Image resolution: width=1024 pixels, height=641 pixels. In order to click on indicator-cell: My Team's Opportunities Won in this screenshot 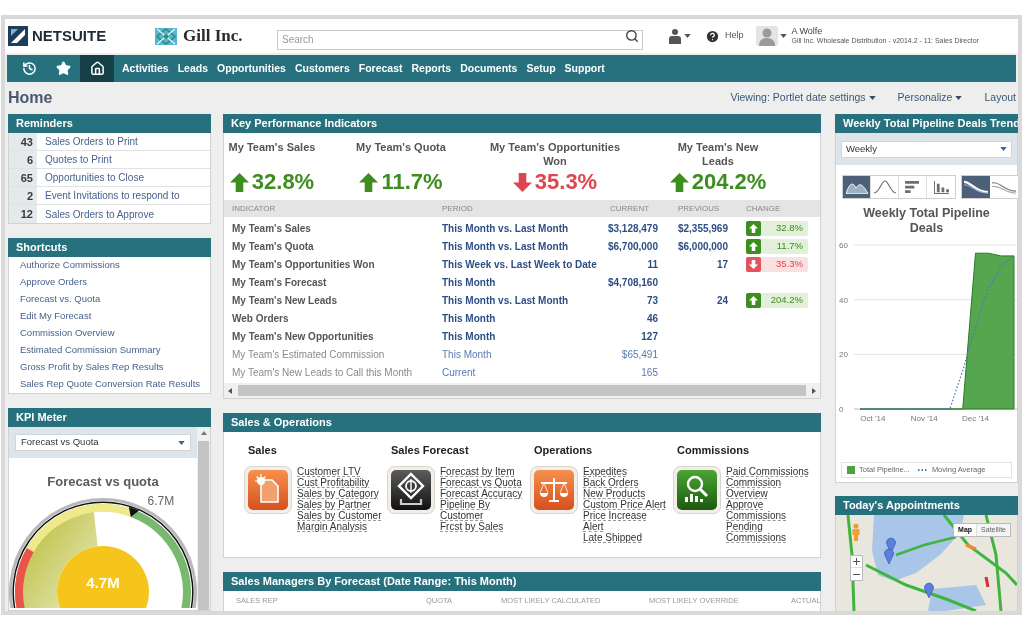, I will do `click(303, 264)`.